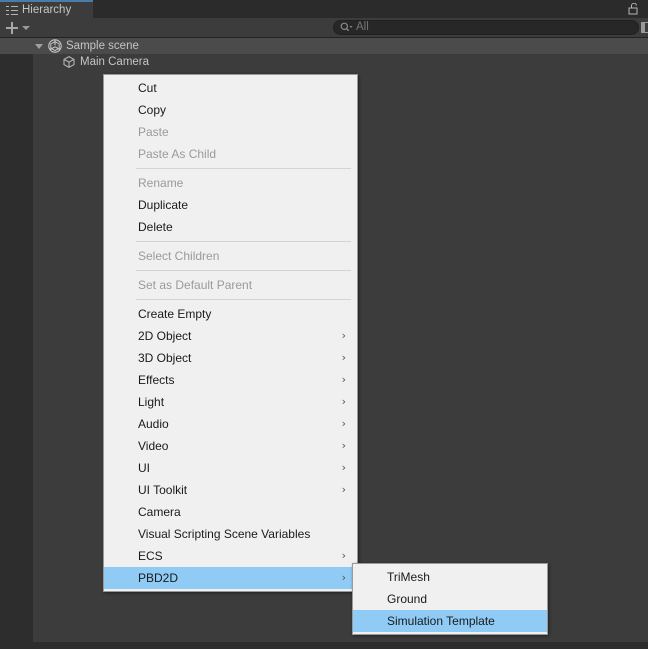 Image resolution: width=648 pixels, height=649 pixels. I want to click on gameobject-cube-icon, so click(69, 62).